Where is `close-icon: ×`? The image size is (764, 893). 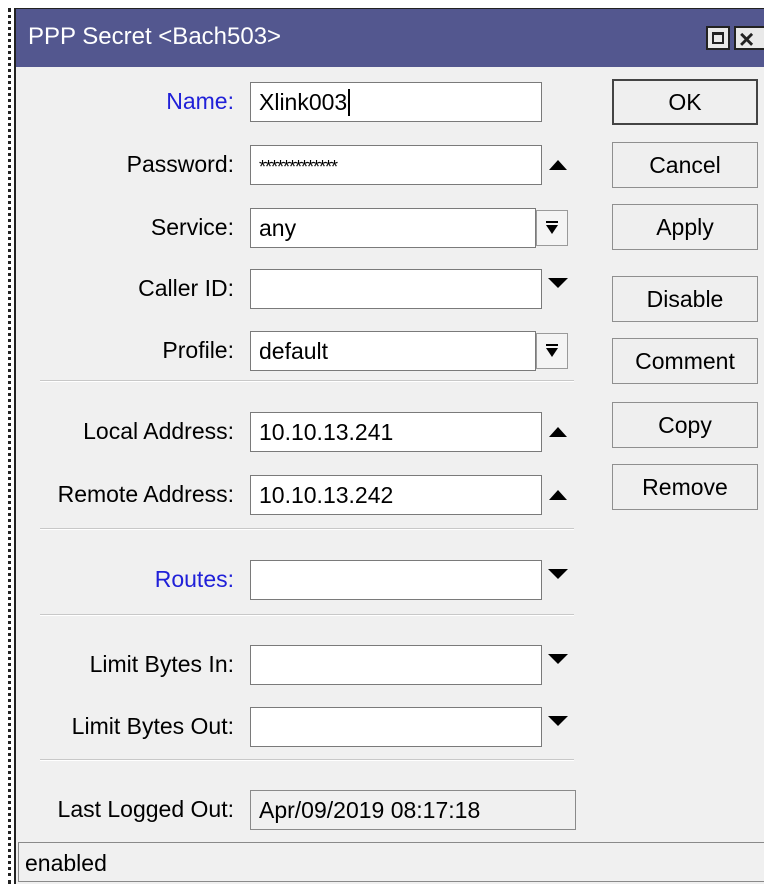
close-icon: × is located at coordinates (747, 39).